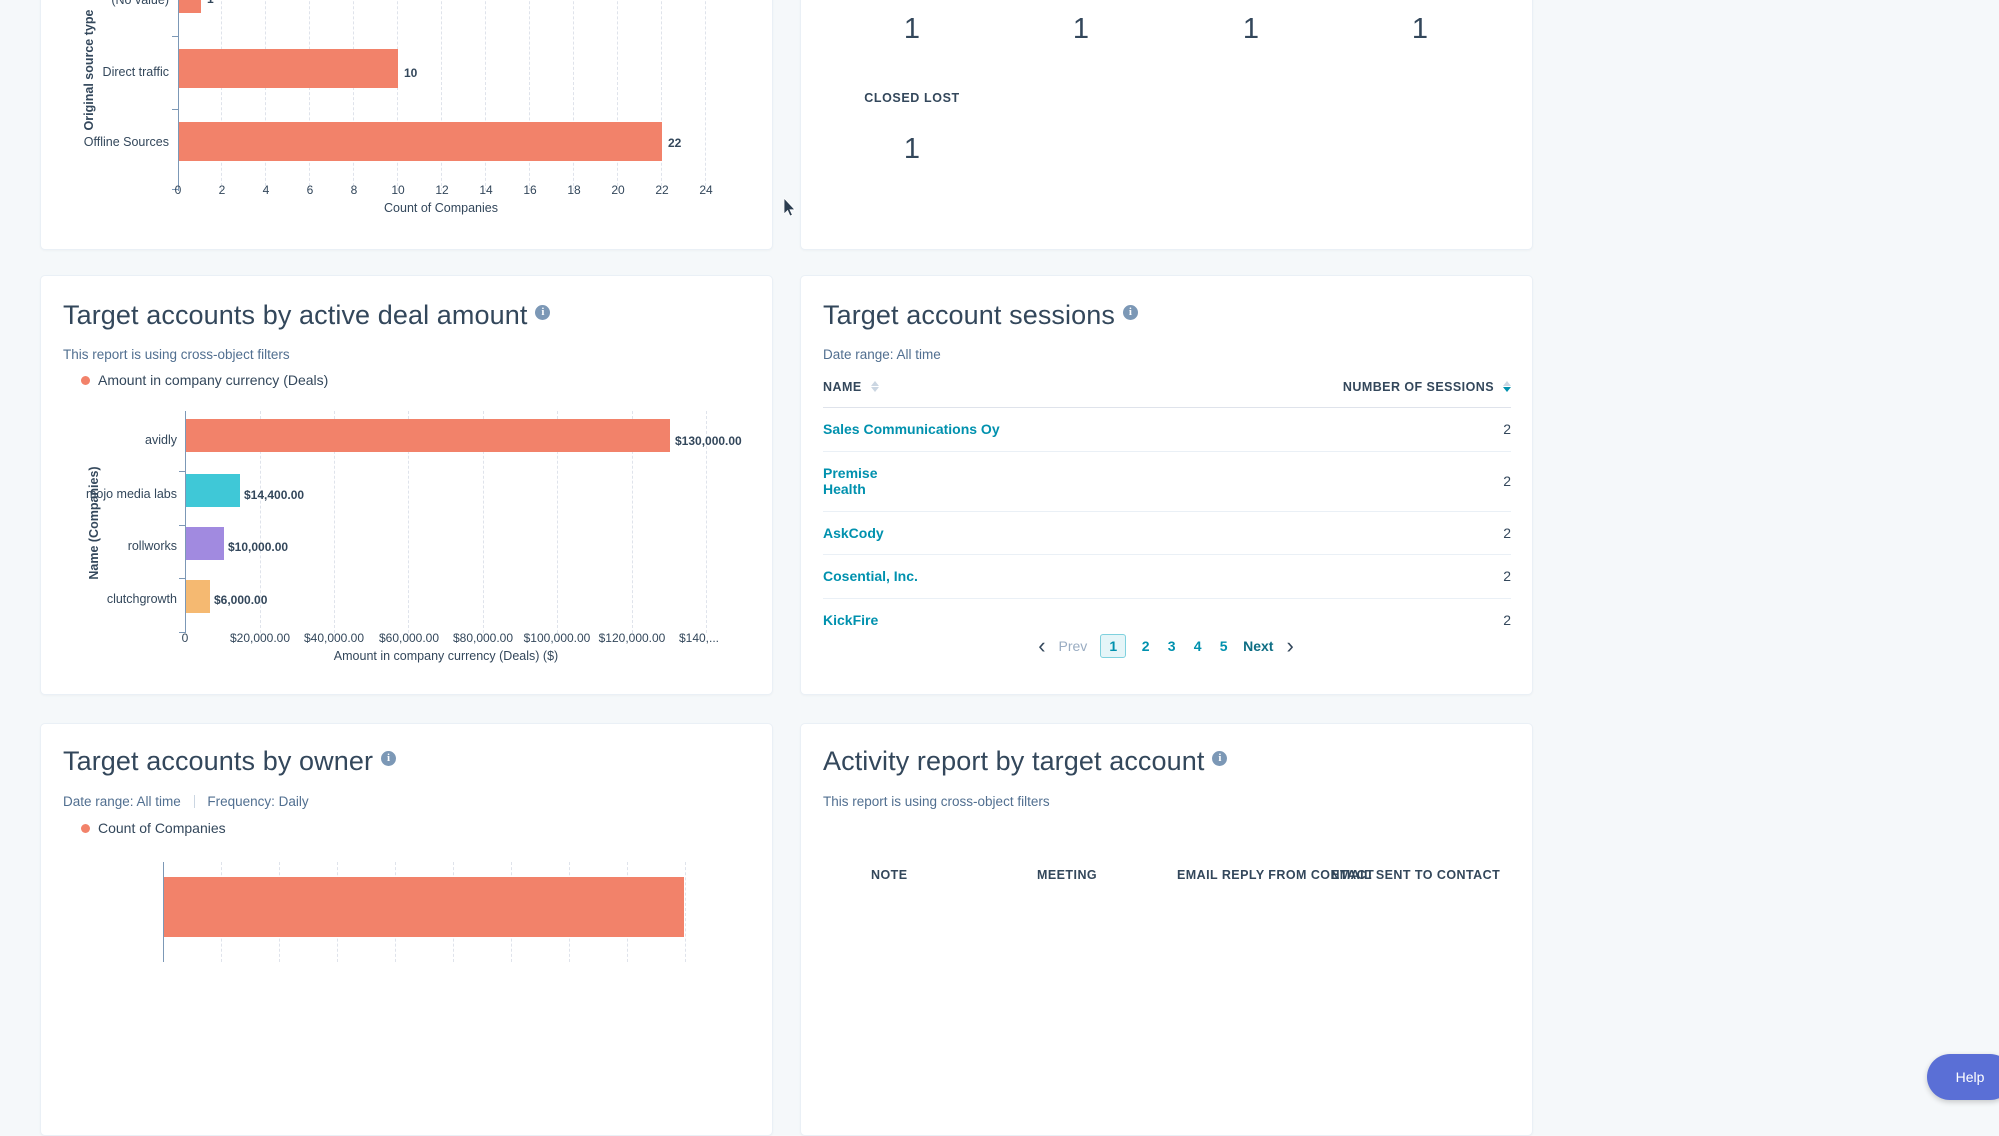 The height and width of the screenshot is (1136, 1999). What do you see at coordinates (850, 620) in the screenshot?
I see `account-link: KickFire` at bounding box center [850, 620].